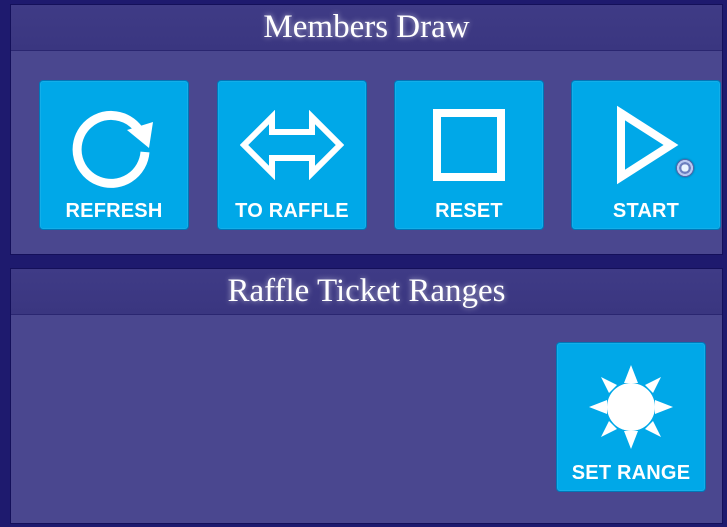 The image size is (727, 527). I want to click on stop-icon, so click(469, 145).